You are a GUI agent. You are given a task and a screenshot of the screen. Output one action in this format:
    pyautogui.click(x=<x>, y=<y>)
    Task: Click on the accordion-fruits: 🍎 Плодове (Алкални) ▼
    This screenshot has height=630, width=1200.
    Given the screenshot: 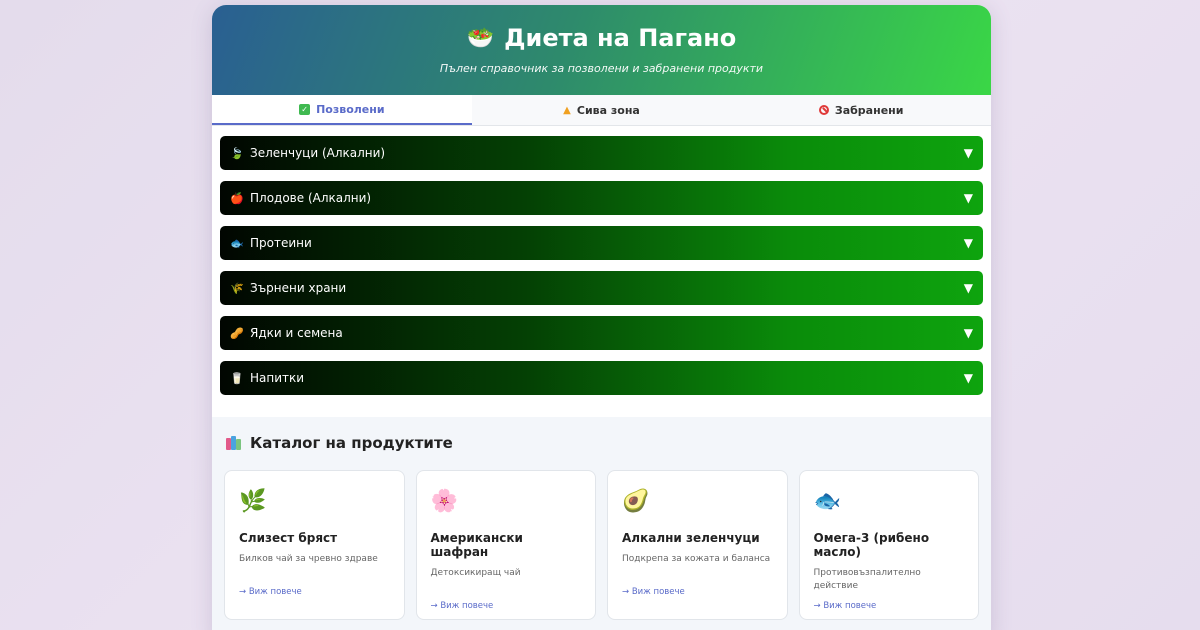 What is the action you would take?
    pyautogui.click(x=601, y=198)
    